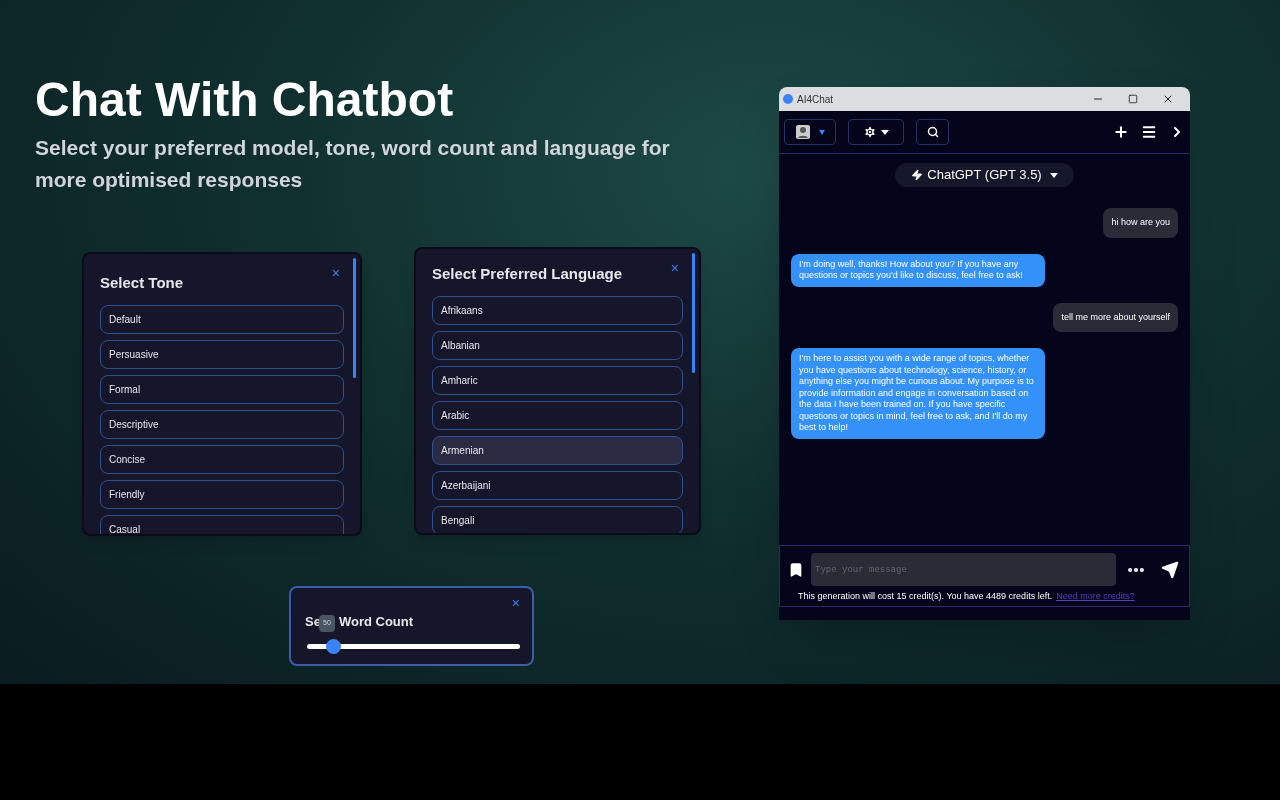  Describe the element at coordinates (557, 485) in the screenshot. I see `option-item: Azerbaijani` at that location.